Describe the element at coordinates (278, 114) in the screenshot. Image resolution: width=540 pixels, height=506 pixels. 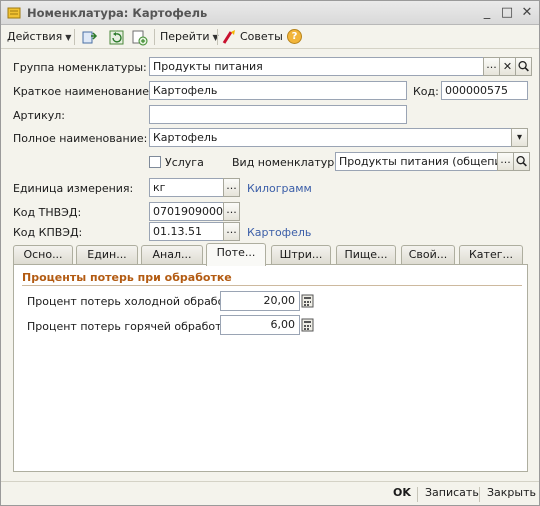
I see `article-field` at that location.